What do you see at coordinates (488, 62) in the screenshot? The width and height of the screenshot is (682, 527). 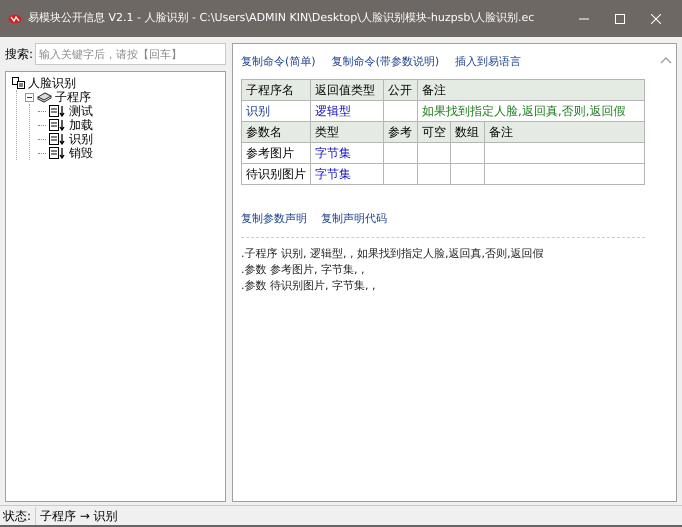 I see `copy-link: 插入到易语言` at bounding box center [488, 62].